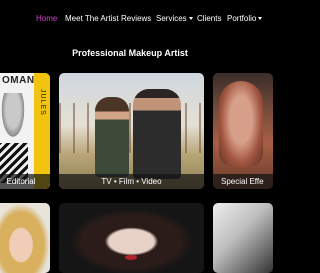 The height and width of the screenshot is (273, 320). Describe the element at coordinates (209, 19) in the screenshot. I see `nav-clients: Clients` at that location.